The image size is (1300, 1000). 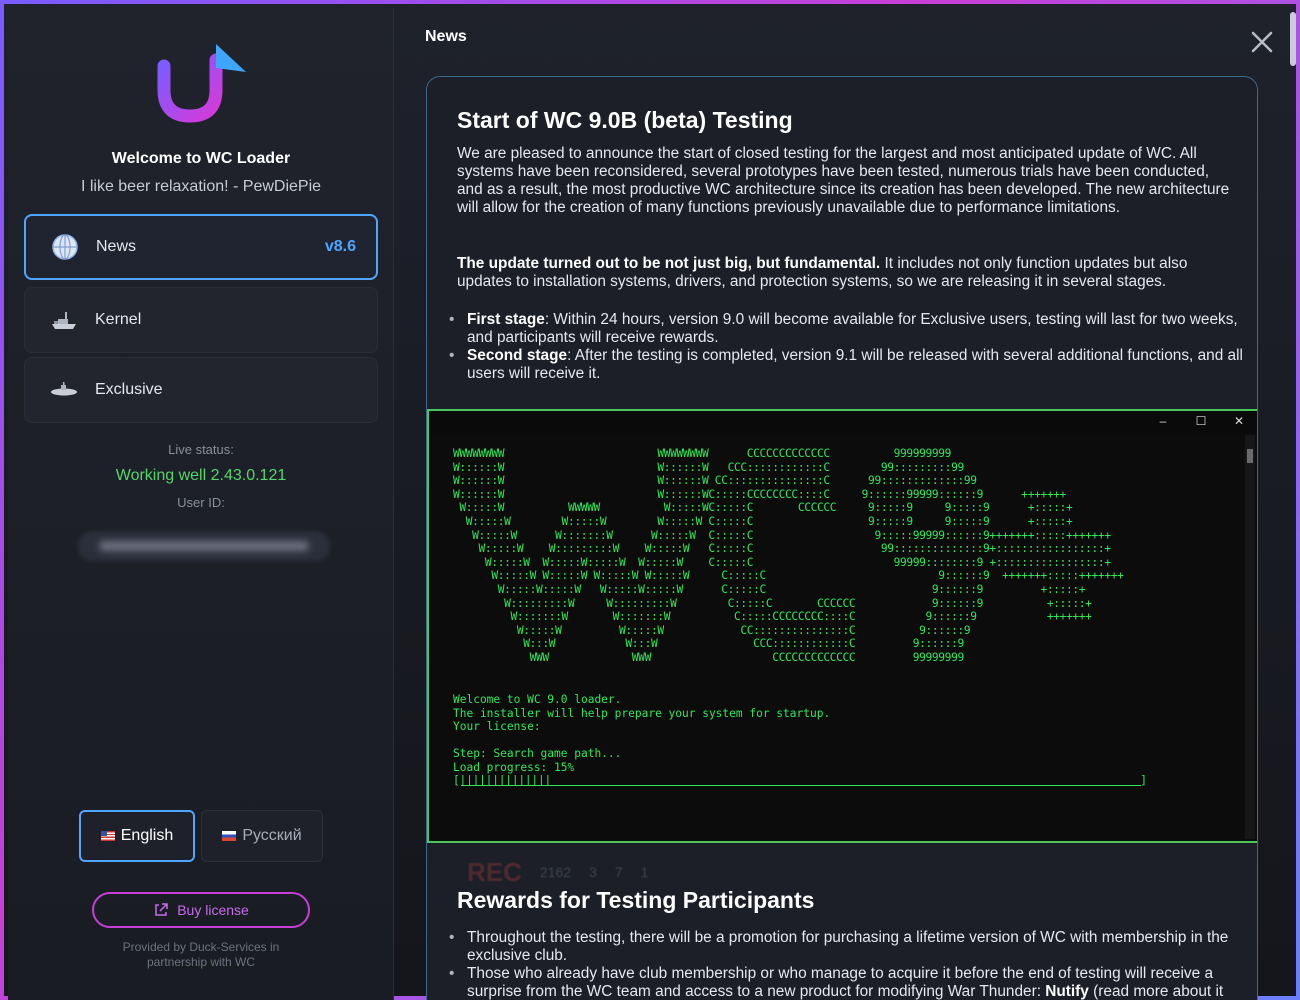 I want to click on hud-number-1: 2162, so click(x=555, y=872).